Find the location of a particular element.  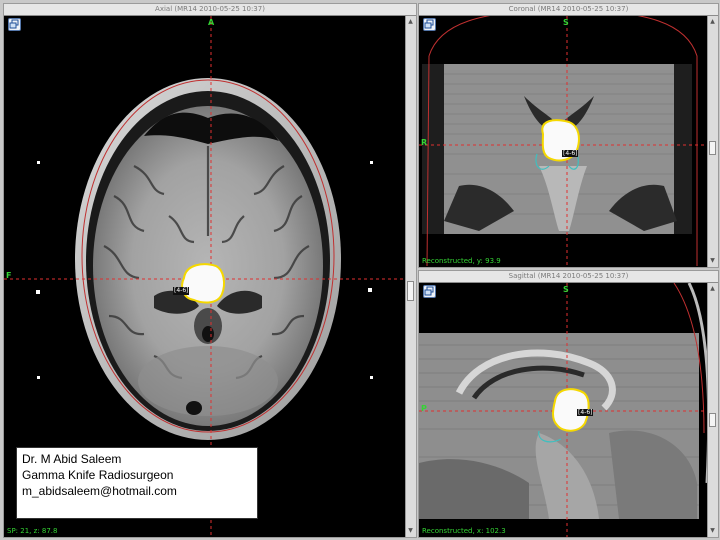

coronal-view-title: Coronal (MR14 2010-05-25 10:37) is located at coordinates (568, 10).